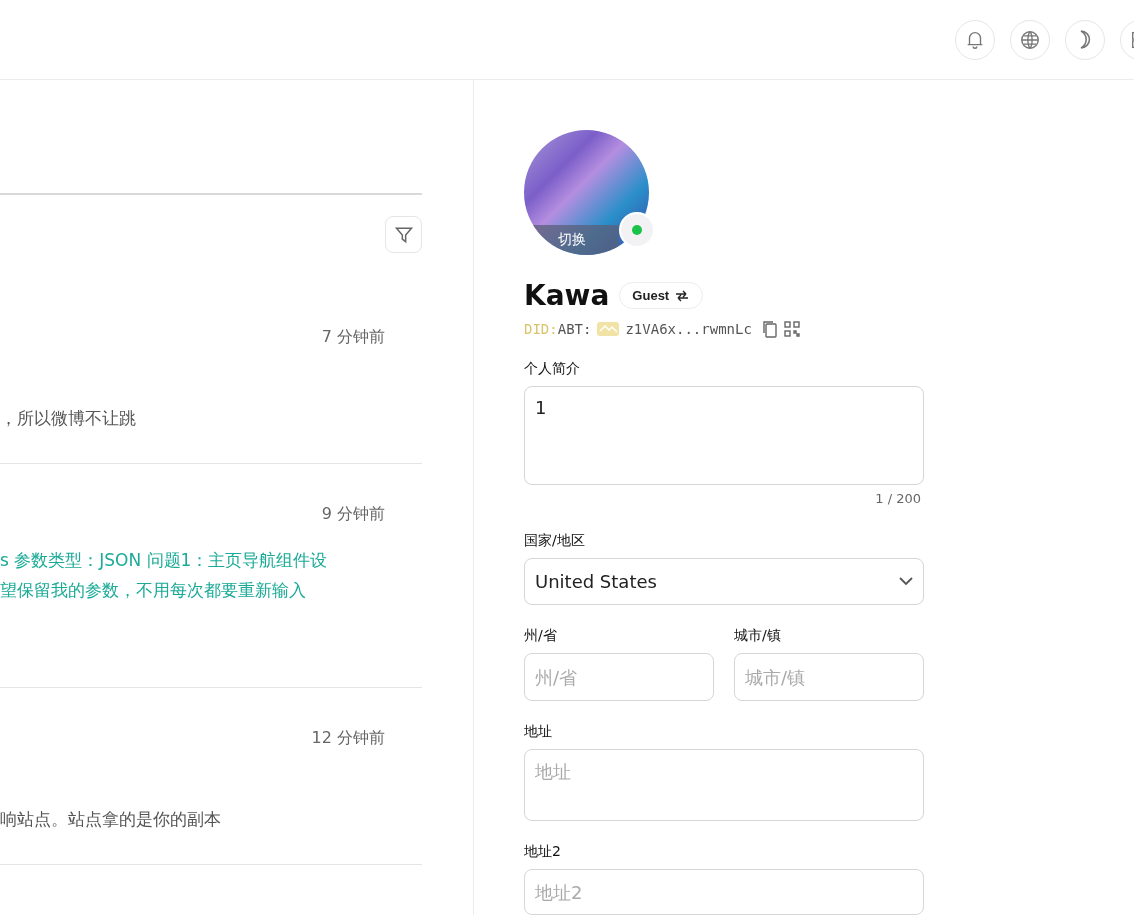 The image size is (1134, 915). Describe the element at coordinates (403, 234) in the screenshot. I see `filter-button` at that location.